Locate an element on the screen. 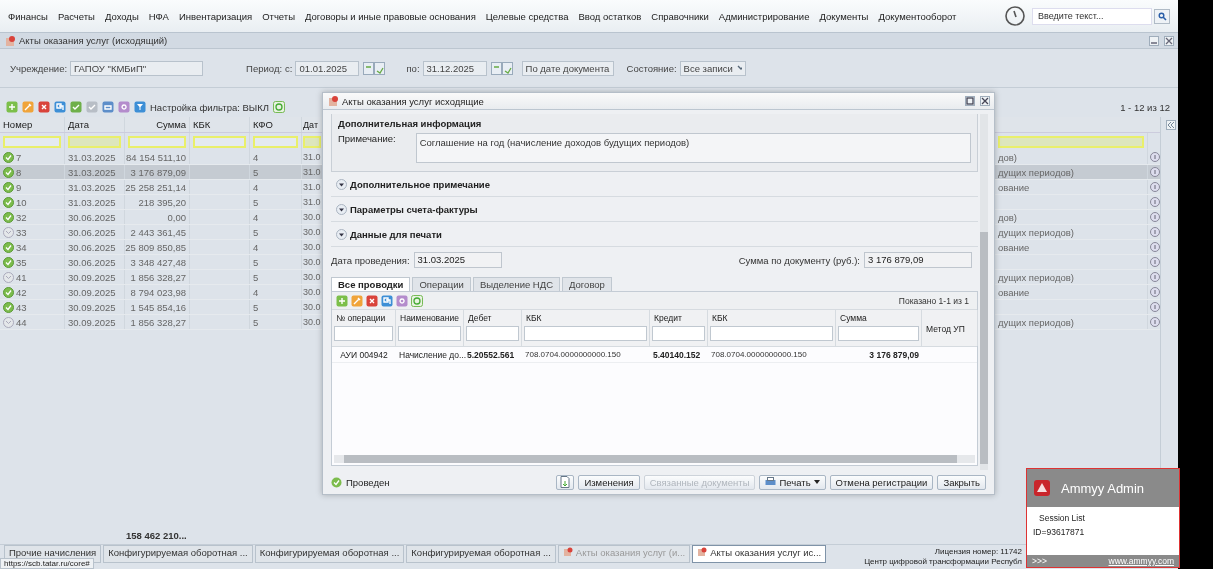 The image size is (1213, 569). menu-item: Ввод остатков is located at coordinates (610, 16).